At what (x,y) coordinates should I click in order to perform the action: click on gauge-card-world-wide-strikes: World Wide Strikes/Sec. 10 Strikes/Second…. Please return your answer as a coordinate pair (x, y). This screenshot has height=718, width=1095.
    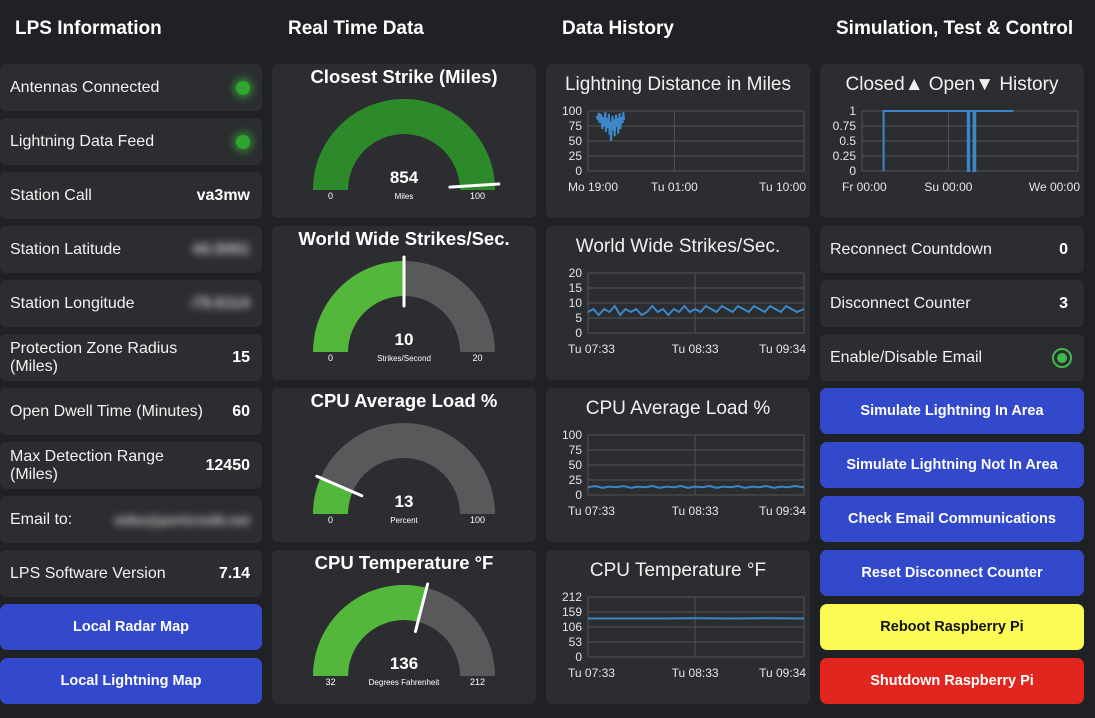
    Looking at the image, I should click on (404, 303).